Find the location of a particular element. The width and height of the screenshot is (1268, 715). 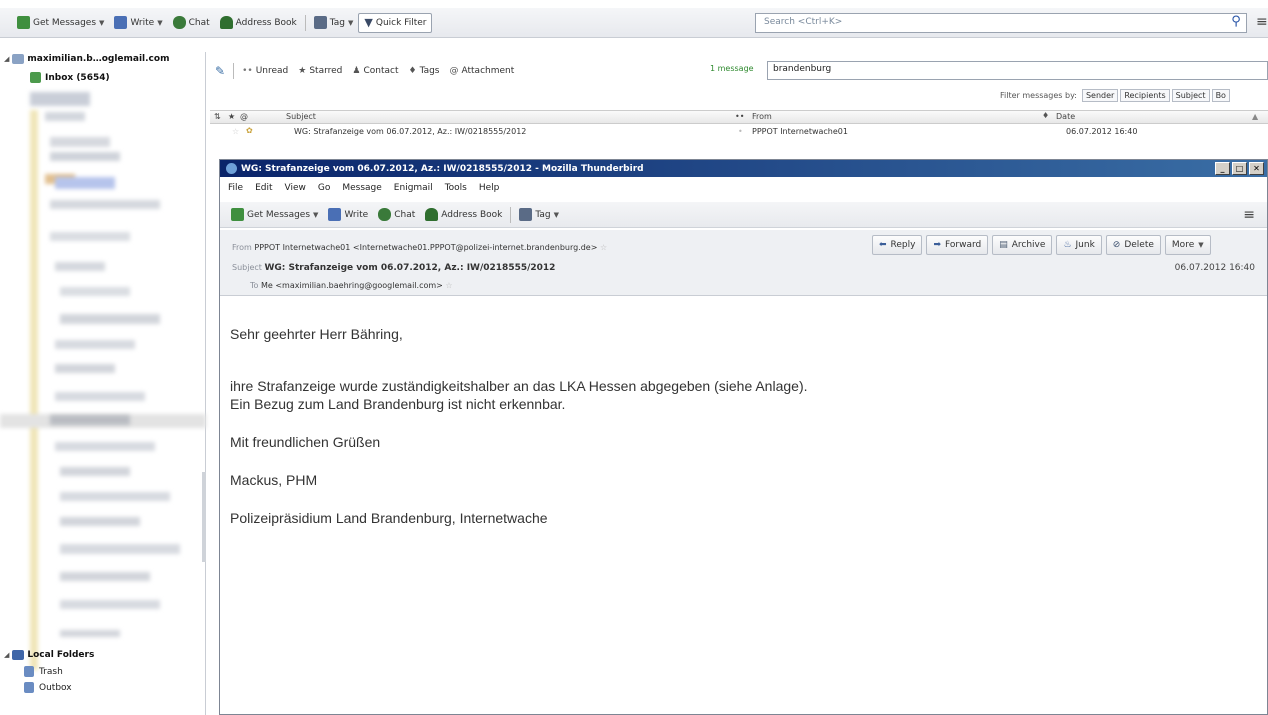

sticky-pin-icon: ✎ is located at coordinates (220, 71).